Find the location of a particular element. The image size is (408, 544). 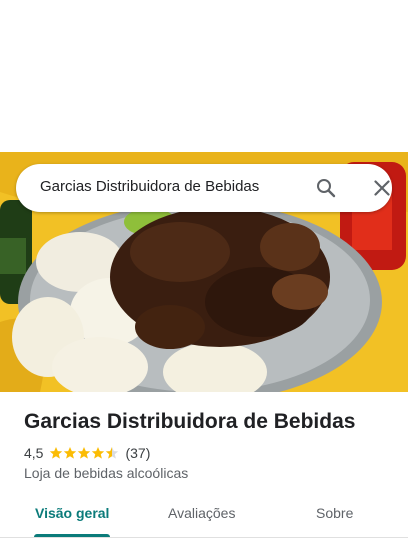

place-title: Garcias Distribuidora de Bebidas is located at coordinates (190, 421).